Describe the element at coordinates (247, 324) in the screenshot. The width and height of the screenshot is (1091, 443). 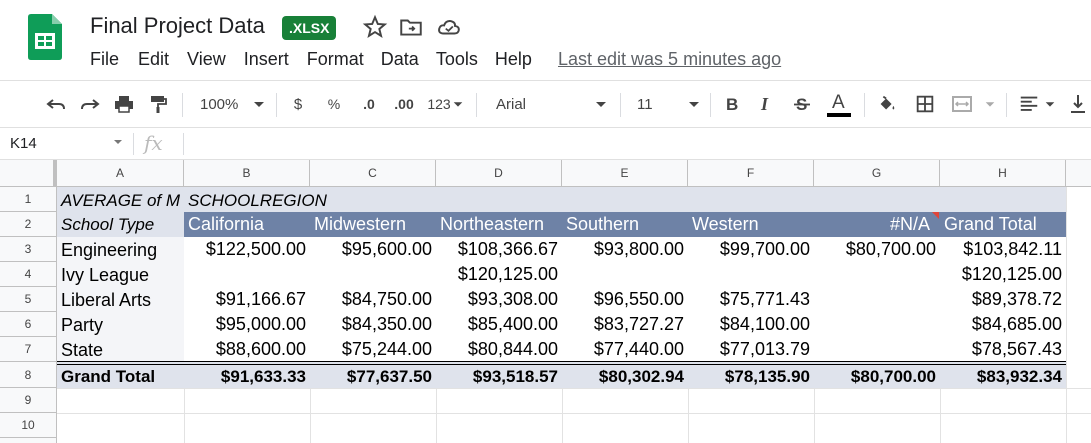
I see `value-cell: $95,000.00` at that location.